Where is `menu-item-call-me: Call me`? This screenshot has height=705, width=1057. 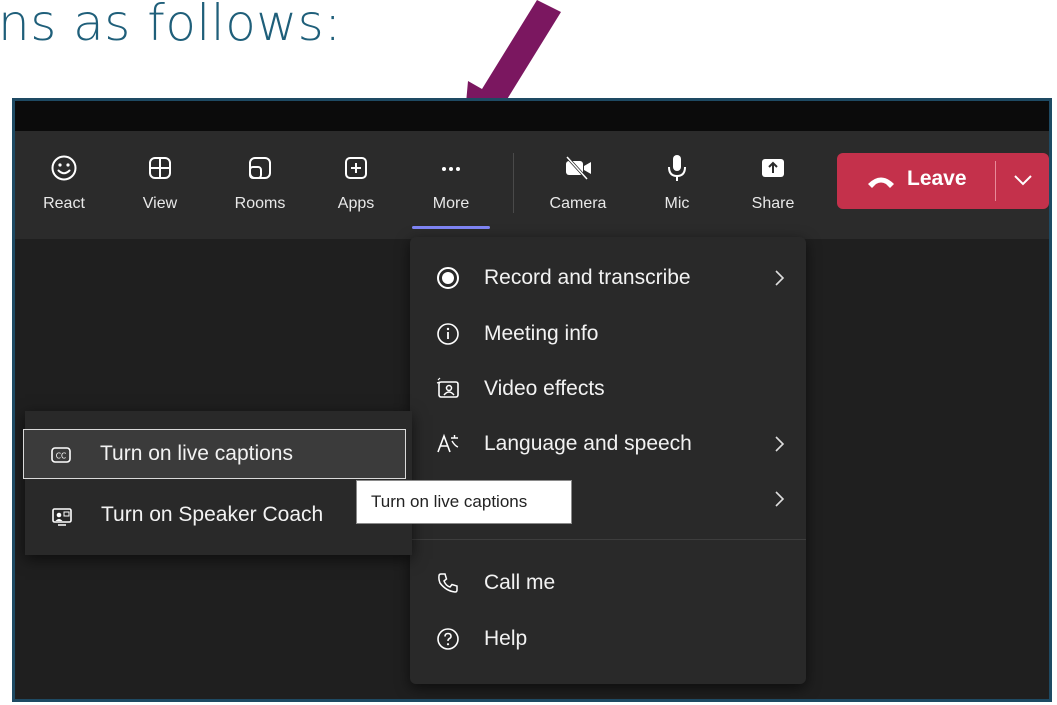
menu-item-call-me: Call me is located at coordinates (608, 583).